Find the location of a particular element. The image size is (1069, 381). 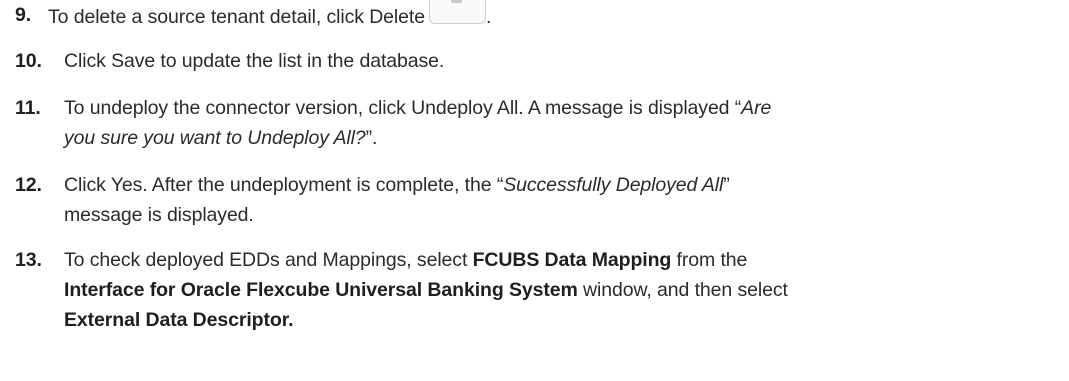

step-number: 9. is located at coordinates (23, 15).